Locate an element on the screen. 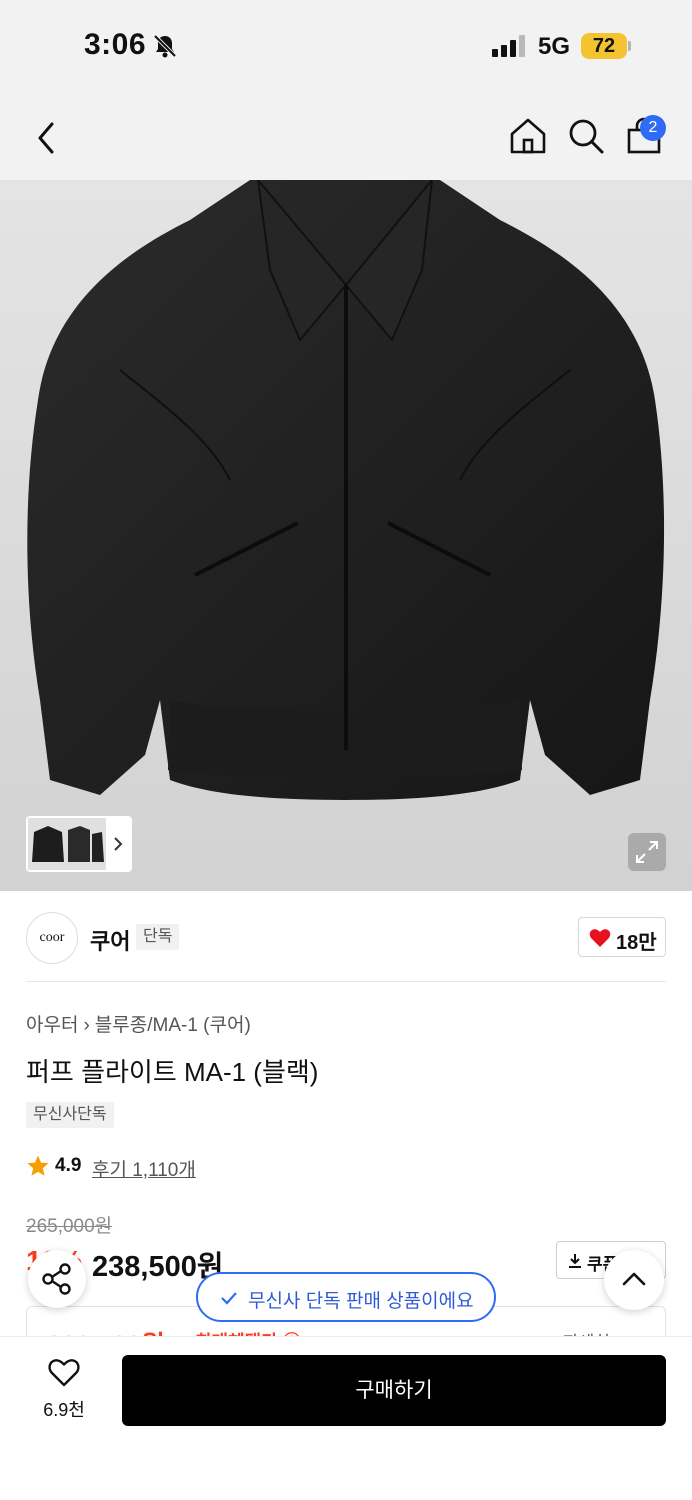  status-time: 3:06 is located at coordinates (115, 44).